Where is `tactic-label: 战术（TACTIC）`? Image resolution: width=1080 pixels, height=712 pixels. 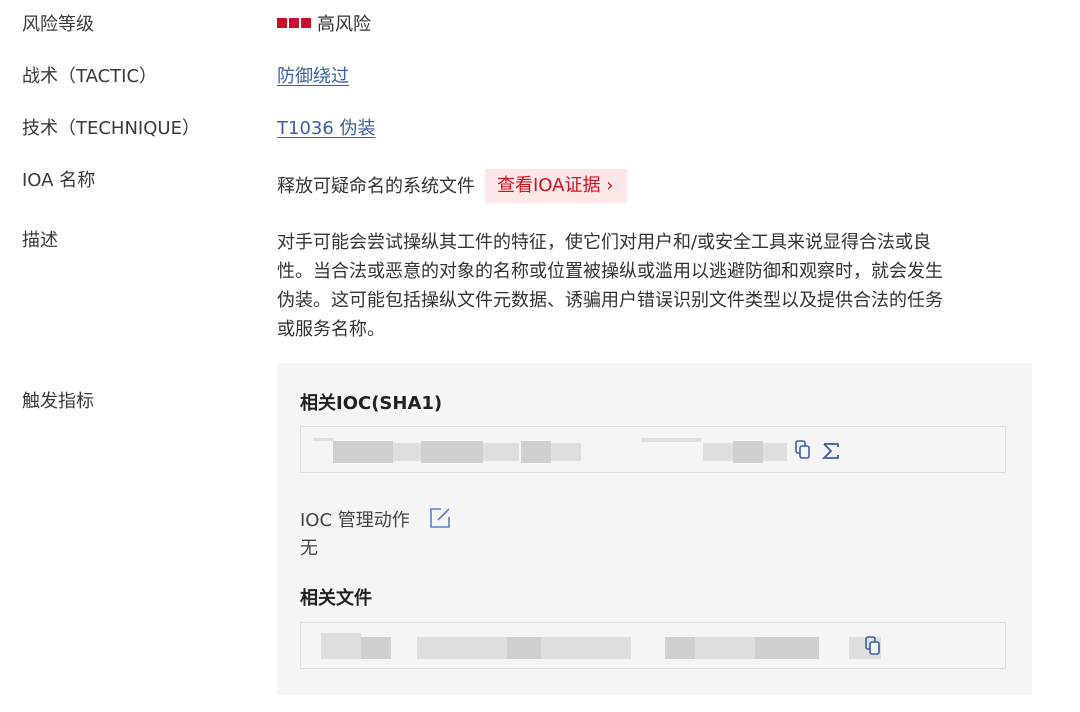
tactic-label: 战术（TACTIC） is located at coordinates (90, 76).